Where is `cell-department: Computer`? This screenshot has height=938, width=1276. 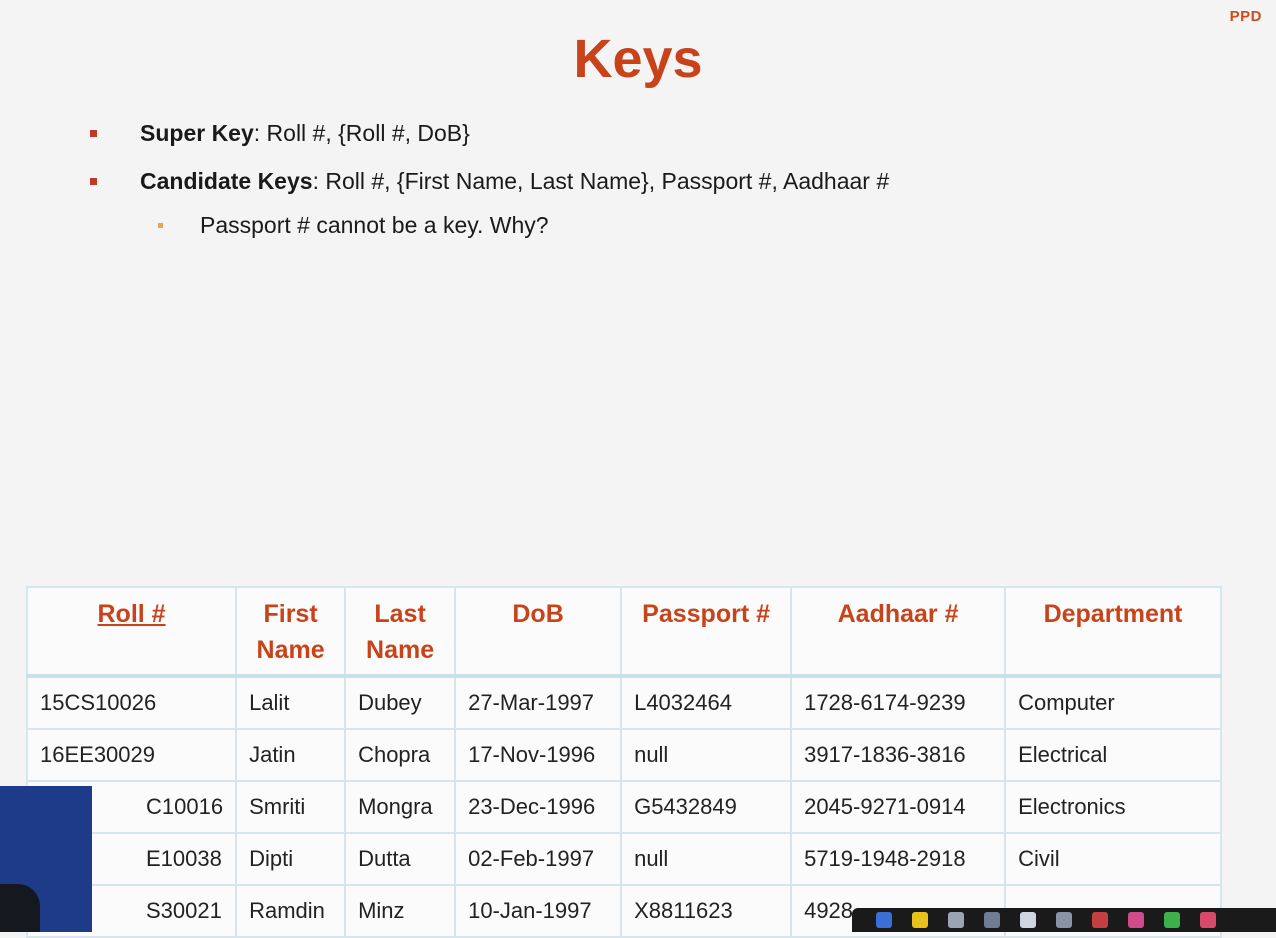
cell-department: Computer is located at coordinates (1113, 702).